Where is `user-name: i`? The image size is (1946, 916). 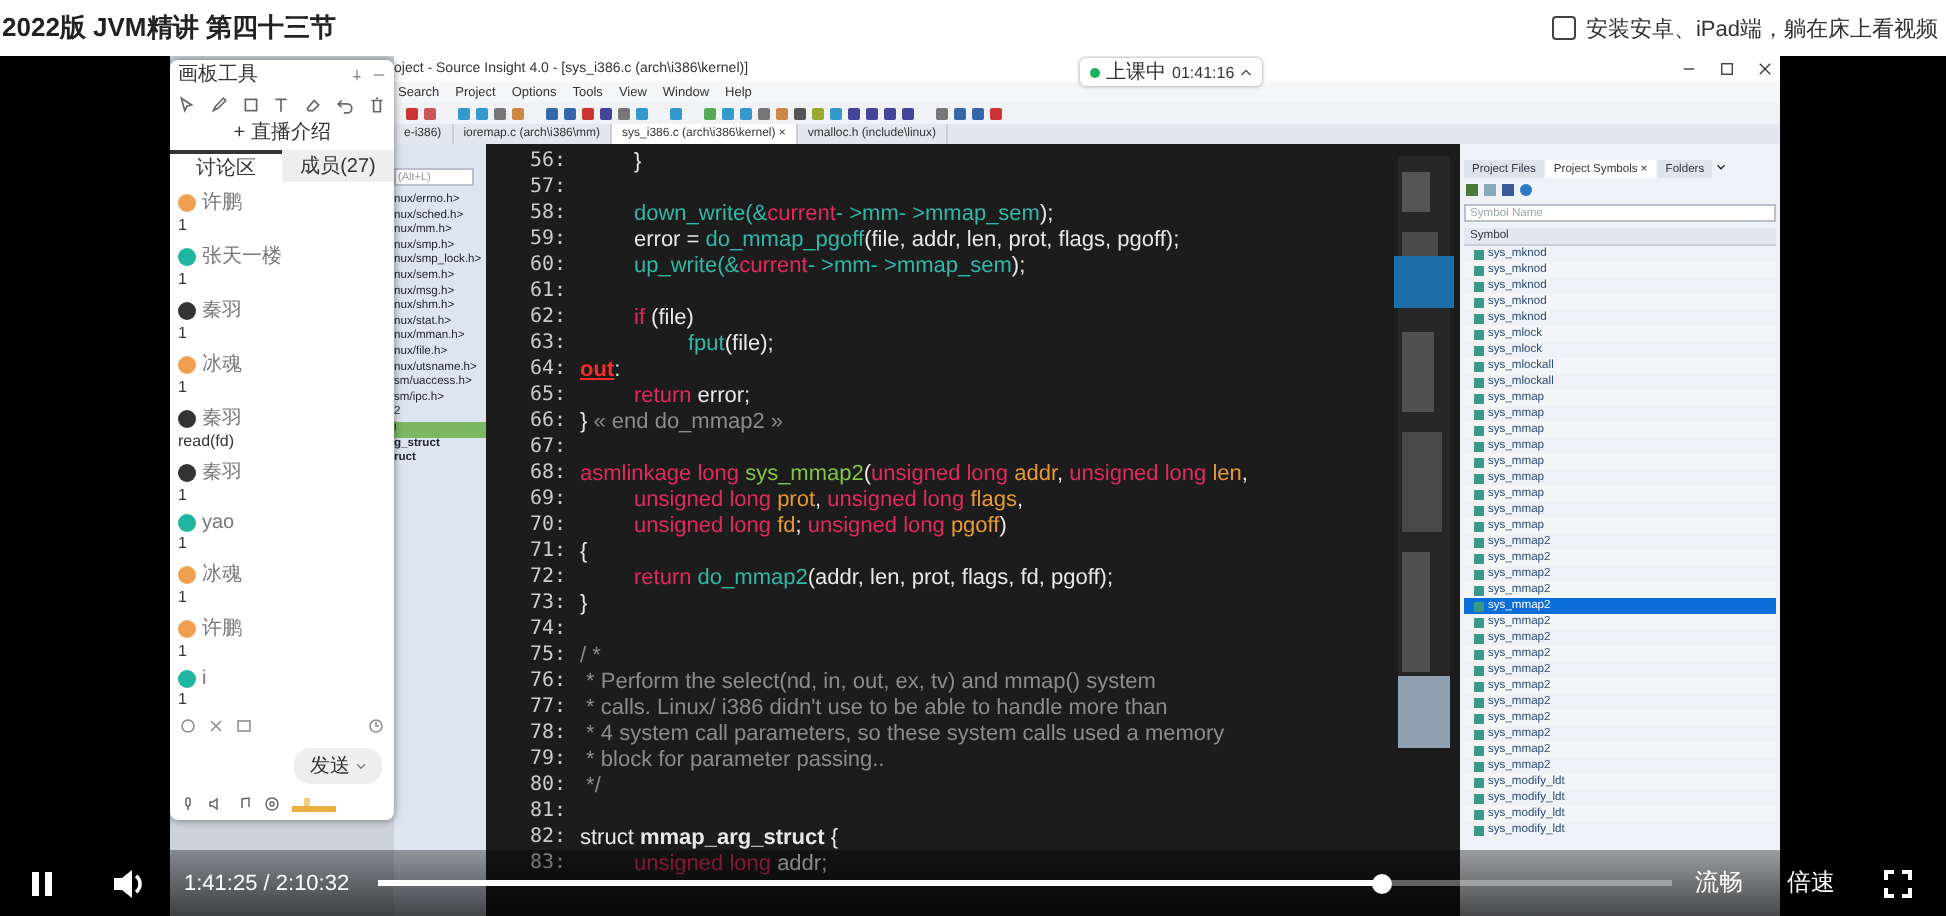
user-name: i is located at coordinates (204, 679).